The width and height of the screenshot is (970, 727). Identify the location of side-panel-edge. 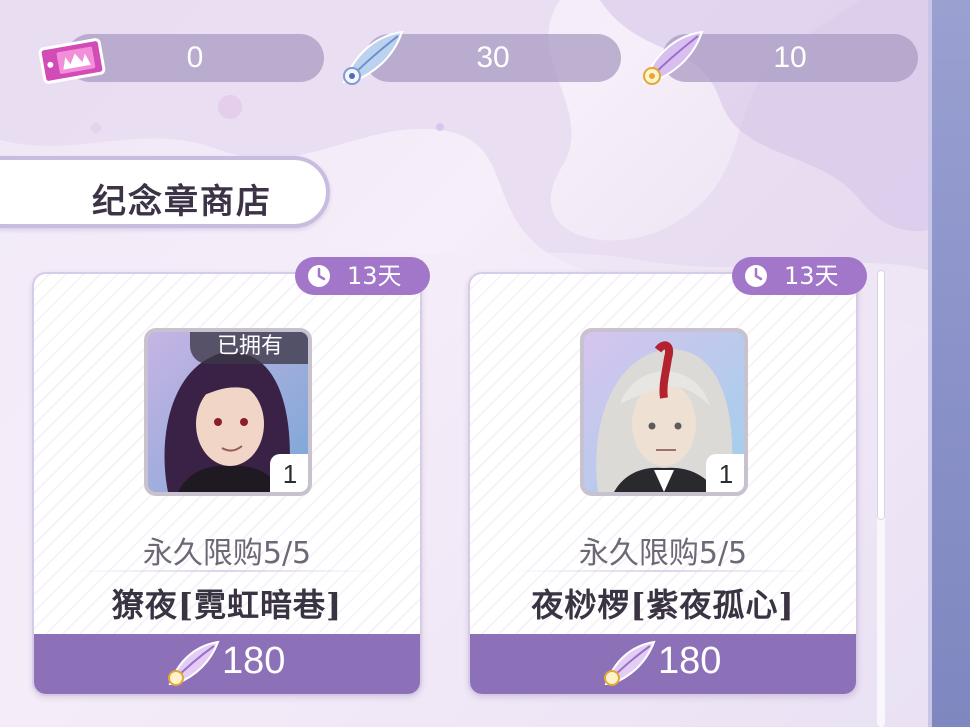
(949, 363).